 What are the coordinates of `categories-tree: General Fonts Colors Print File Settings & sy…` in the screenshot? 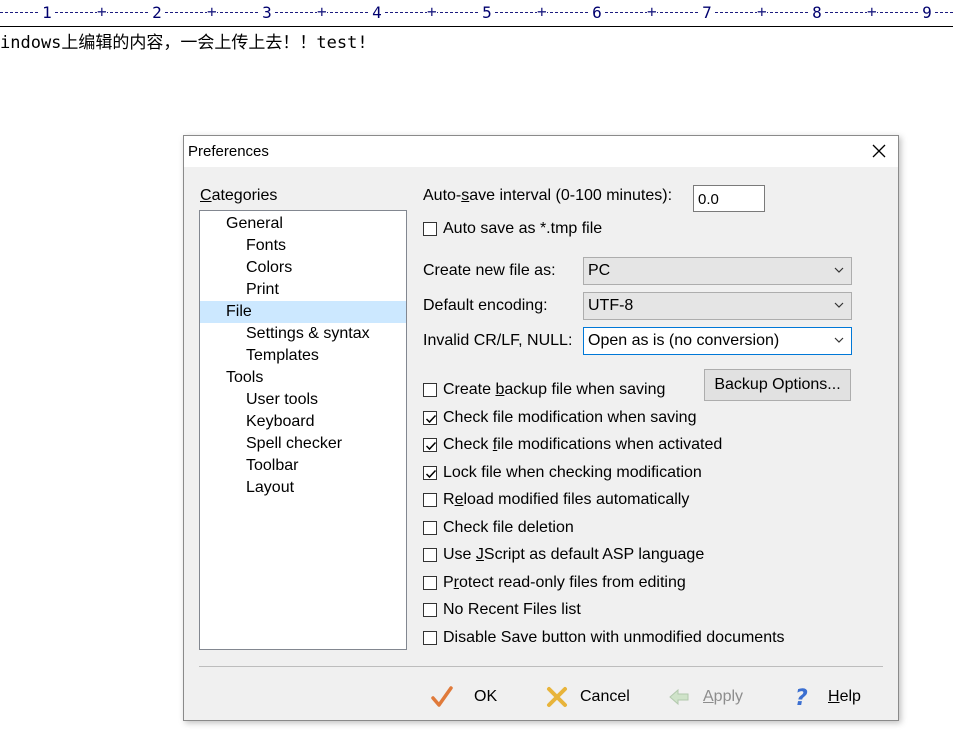 It's located at (303, 430).